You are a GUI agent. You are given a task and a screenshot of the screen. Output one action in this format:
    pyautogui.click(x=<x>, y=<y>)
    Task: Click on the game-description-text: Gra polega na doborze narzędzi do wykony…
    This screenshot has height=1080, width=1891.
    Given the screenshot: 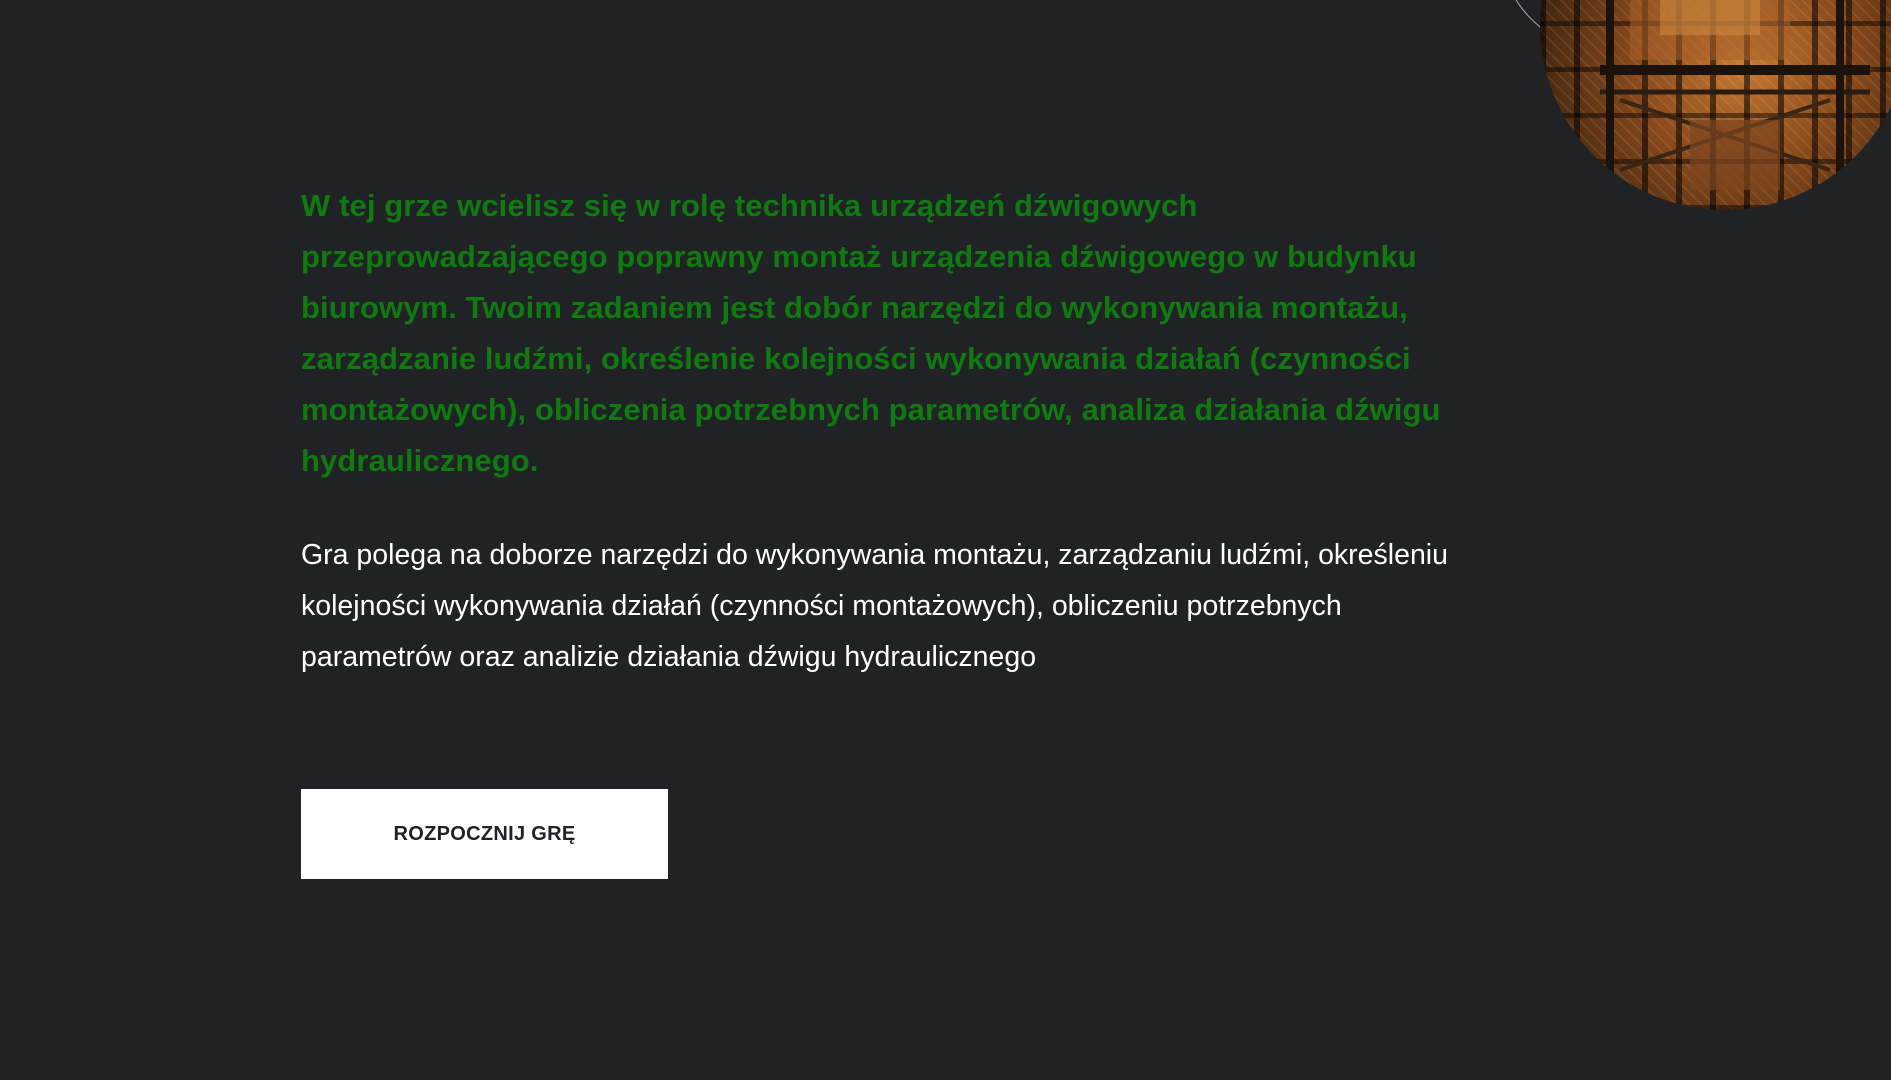 What is the action you would take?
    pyautogui.click(x=874, y=606)
    